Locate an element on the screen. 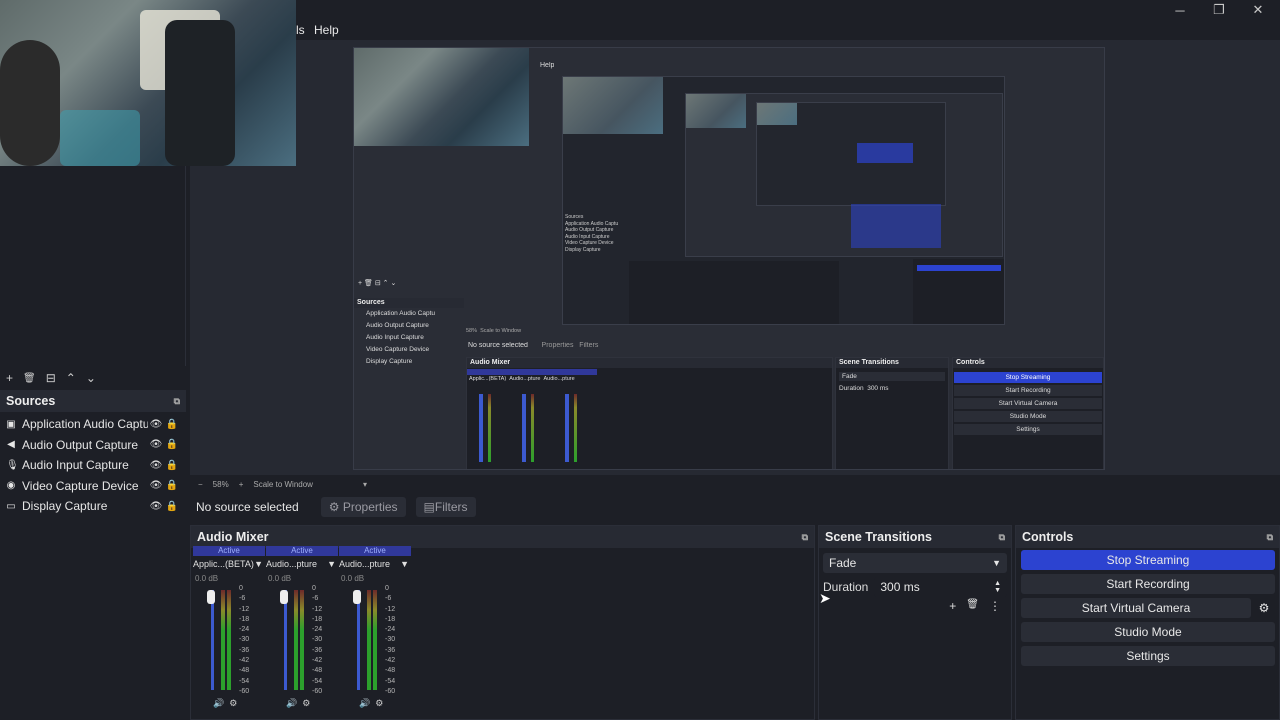 This screenshot has width=1280, height=720. start-recording-button: Start Recording is located at coordinates (1148, 584).